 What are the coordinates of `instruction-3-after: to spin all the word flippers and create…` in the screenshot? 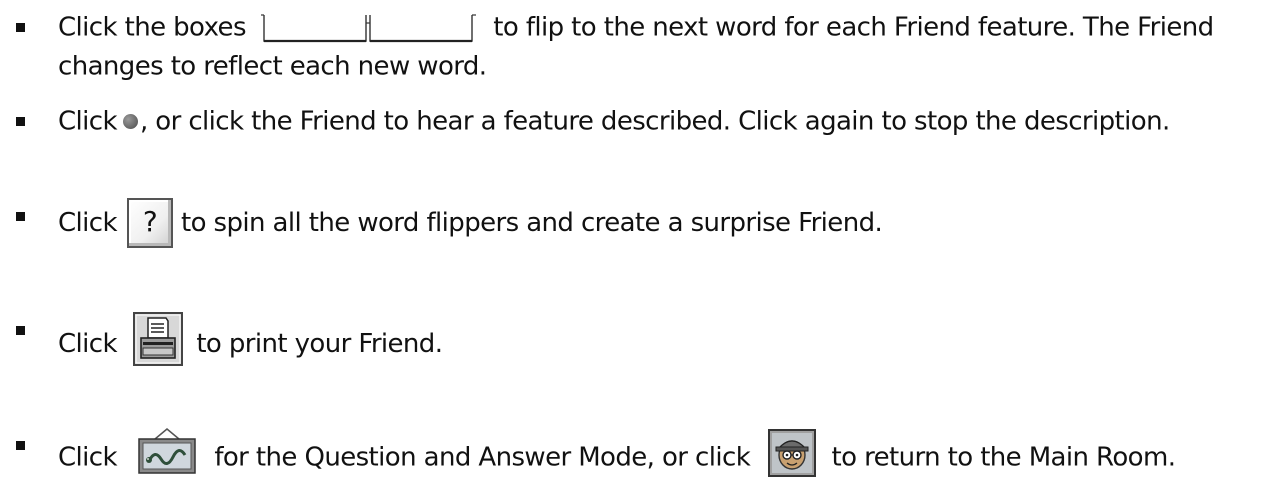 It's located at (531, 223).